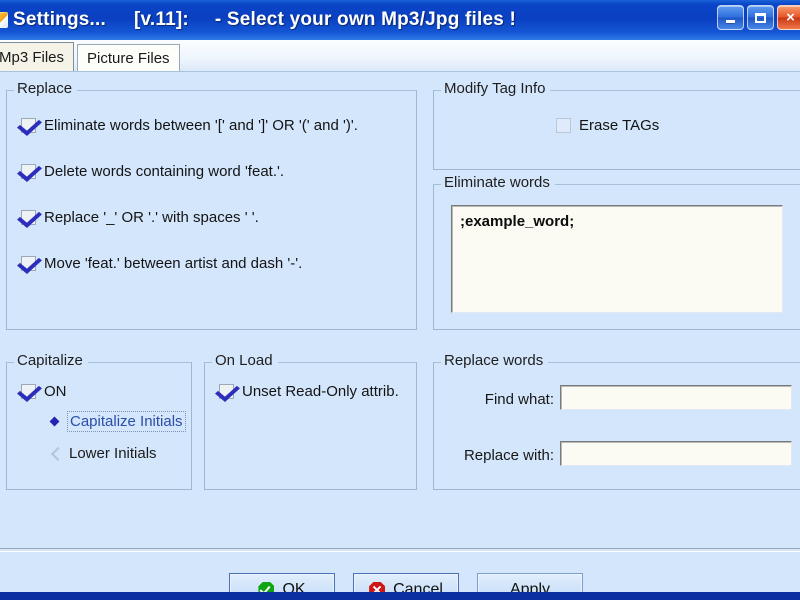  Describe the element at coordinates (616, 421) in the screenshot. I see `replace-words-group: Replace words Find what: Replace with:` at that location.